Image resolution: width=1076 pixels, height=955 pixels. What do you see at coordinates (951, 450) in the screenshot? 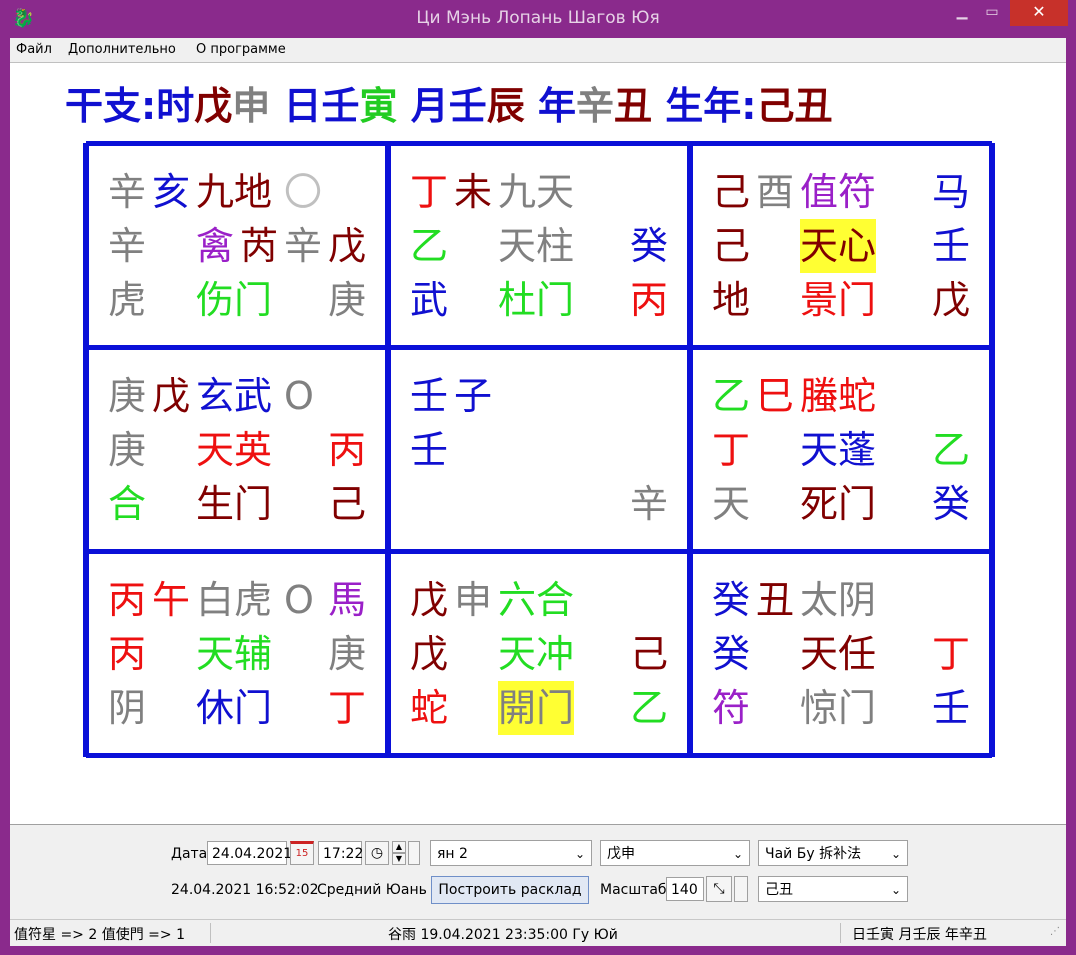
I see `palace-glyph: 乙` at bounding box center [951, 450].